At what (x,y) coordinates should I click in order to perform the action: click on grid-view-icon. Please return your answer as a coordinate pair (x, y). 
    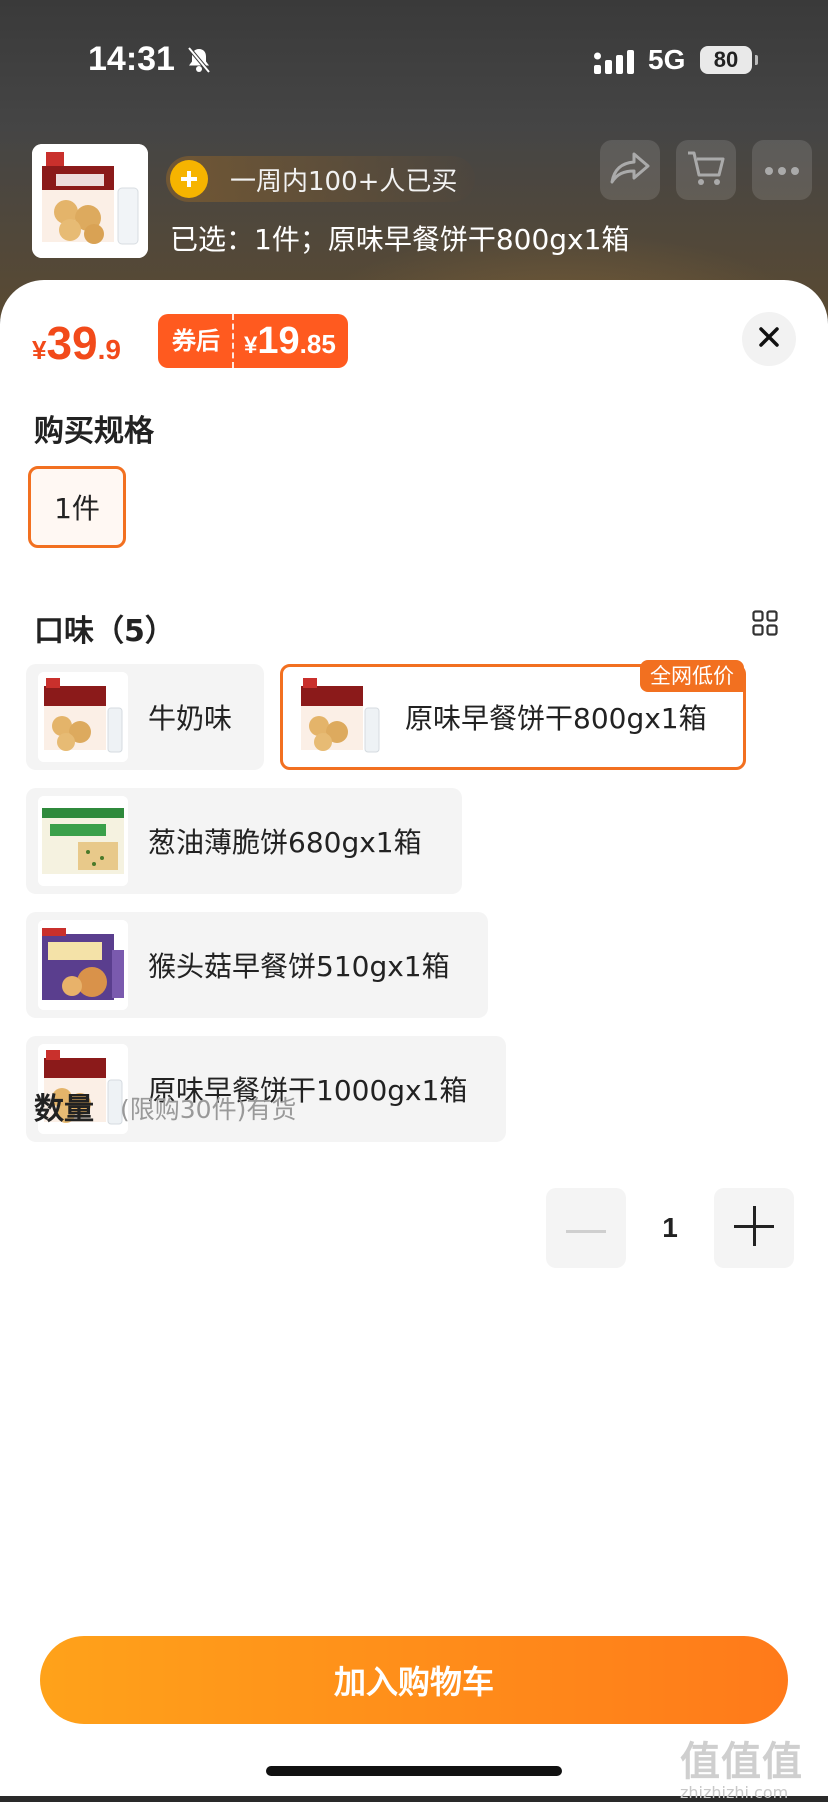
    Looking at the image, I should click on (765, 625).